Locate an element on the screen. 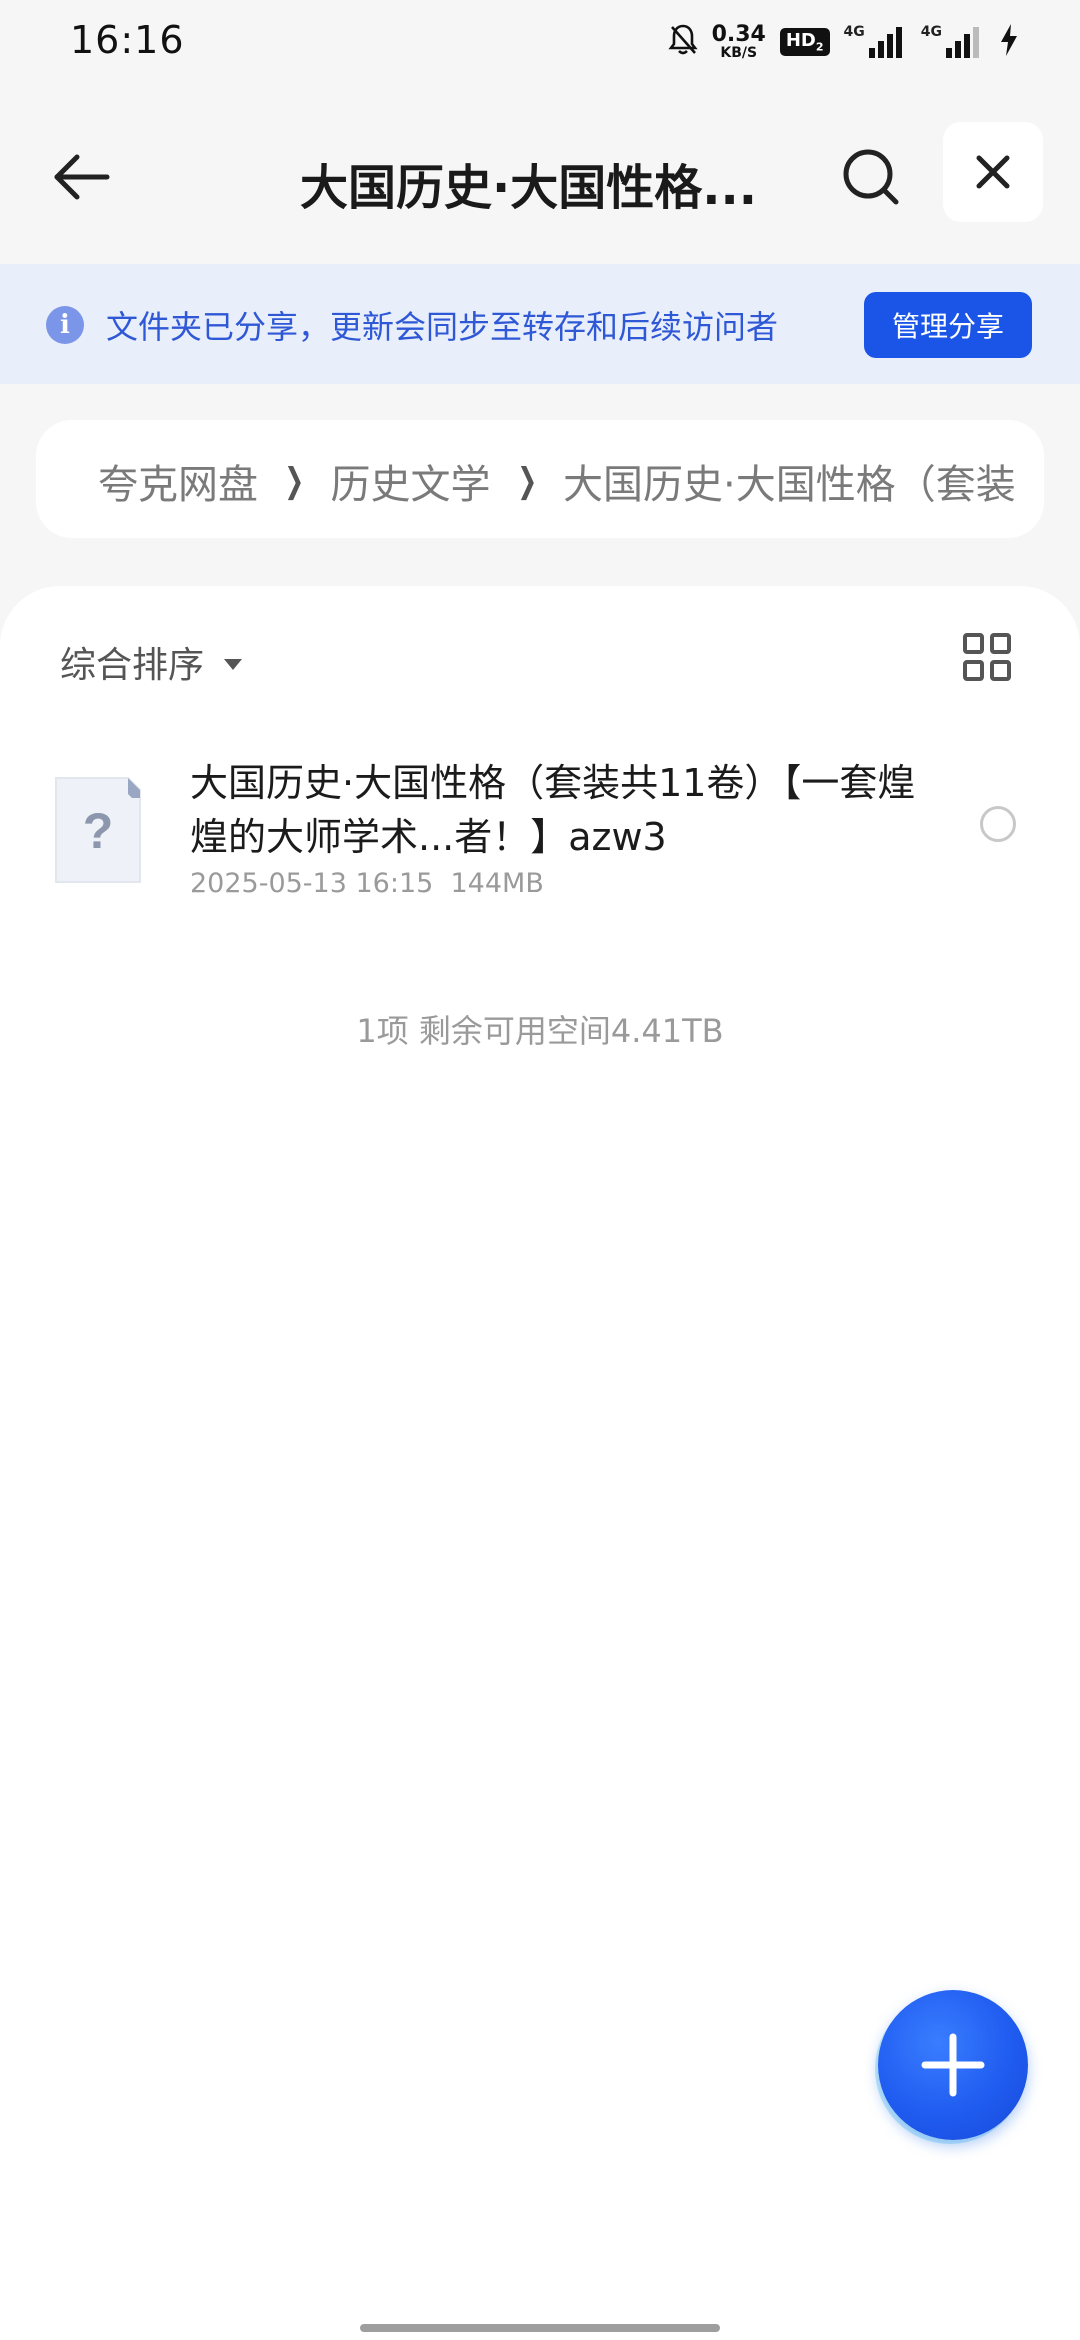 The height and width of the screenshot is (2340, 1080). network-speed: 0.34 KB/S is located at coordinates (738, 41).